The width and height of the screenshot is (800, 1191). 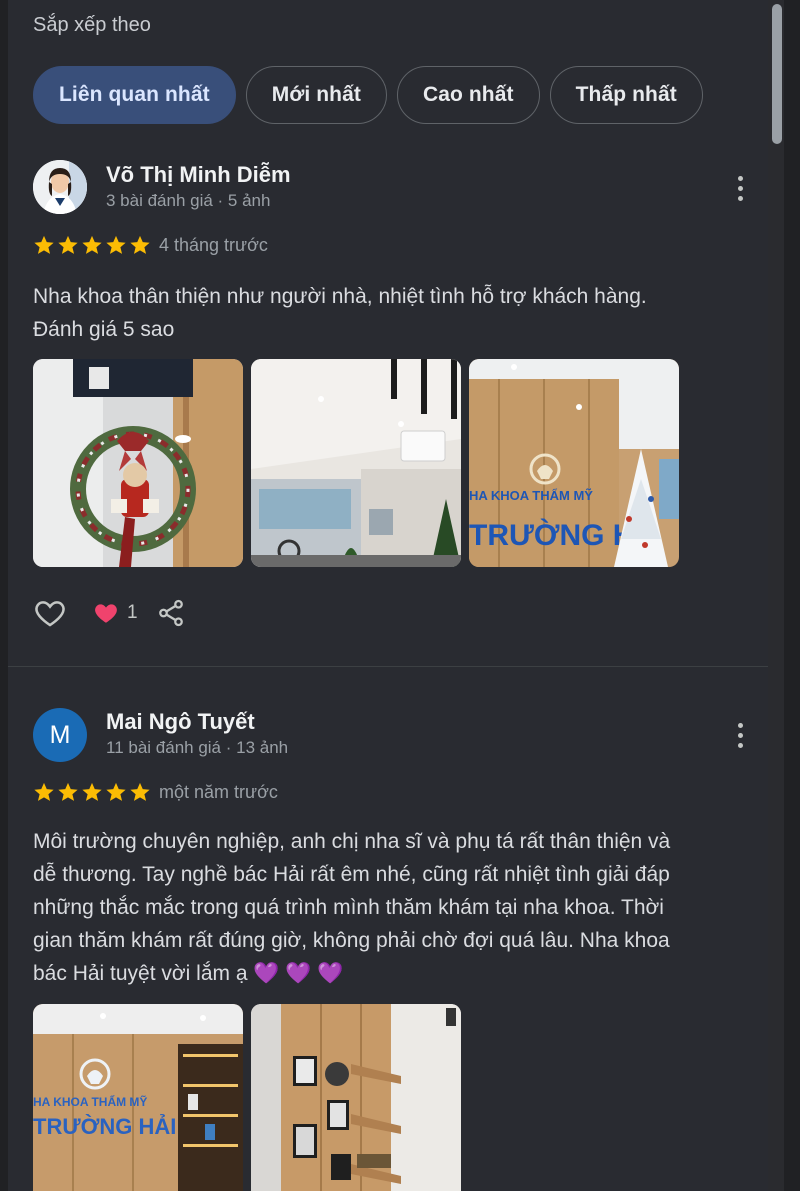 I want to click on review-photo-interior, so click(x=356, y=463).